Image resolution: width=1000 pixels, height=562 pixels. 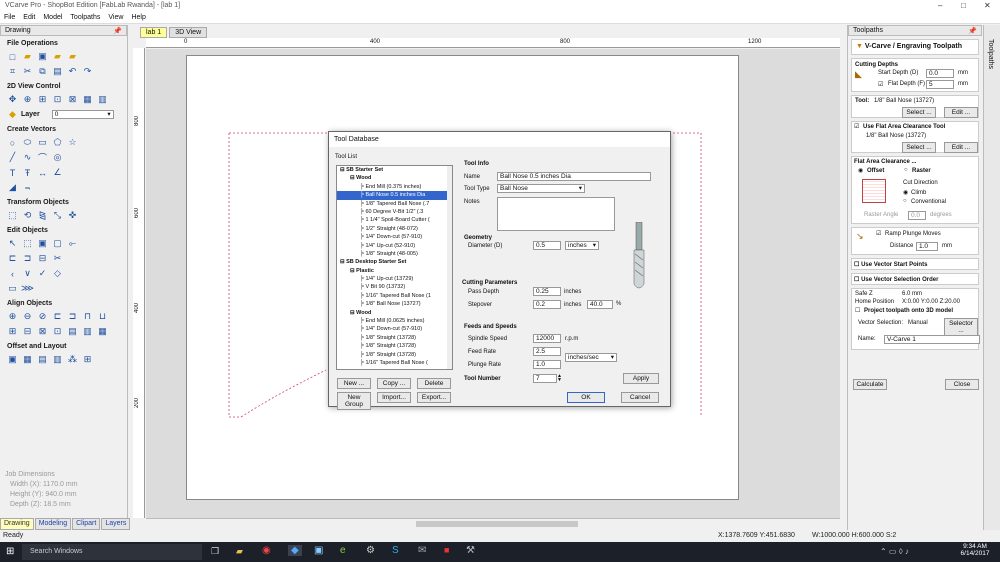 What do you see at coordinates (72, 216) in the screenshot?
I see `align-center-icon: ✜` at bounding box center [72, 216].